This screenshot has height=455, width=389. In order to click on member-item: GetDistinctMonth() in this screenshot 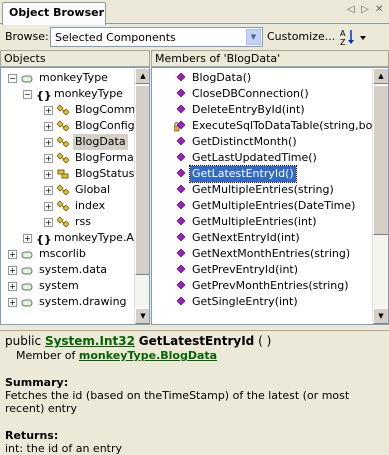, I will do `click(262, 142)`.